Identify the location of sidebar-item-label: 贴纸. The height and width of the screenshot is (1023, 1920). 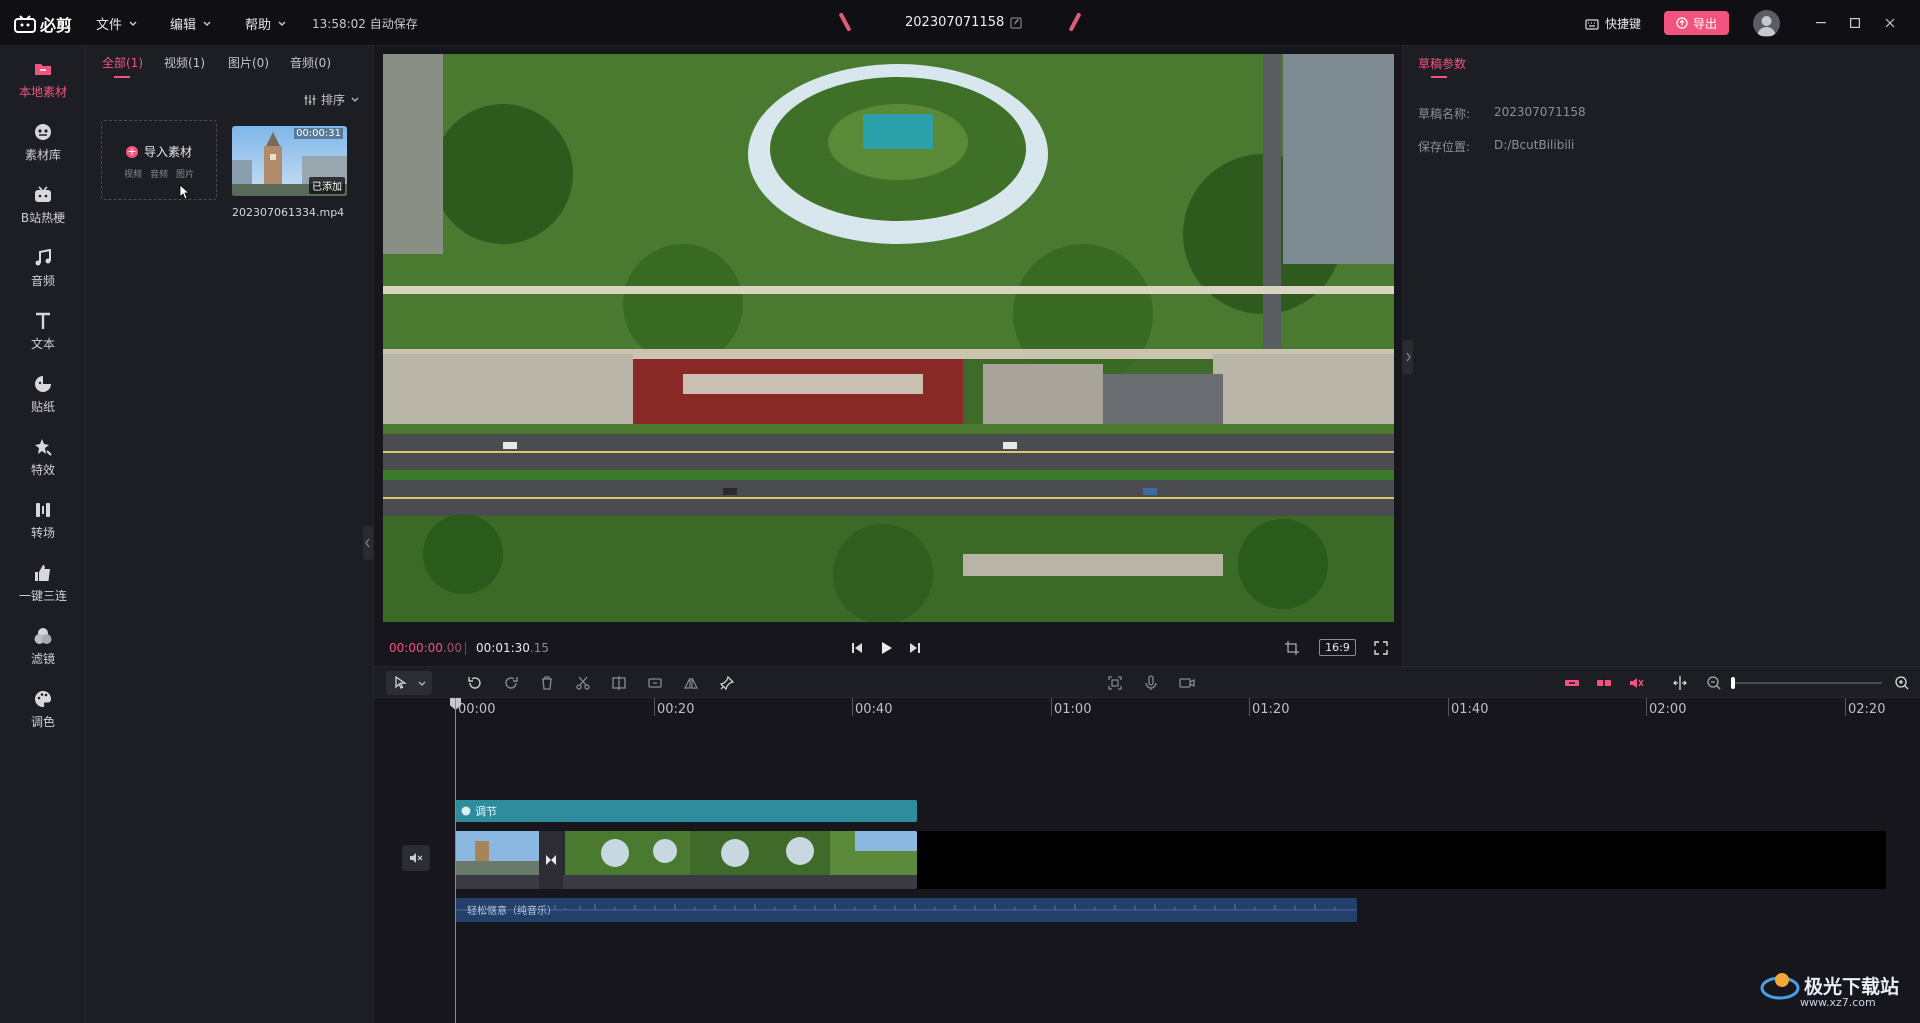
(42, 406).